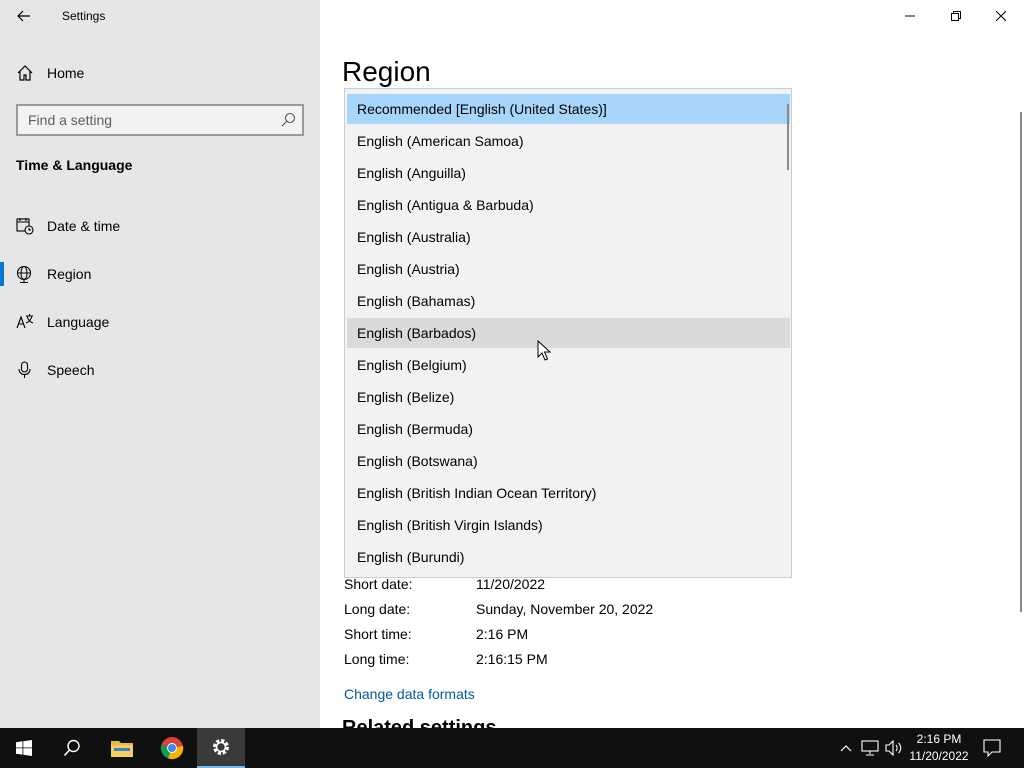 This screenshot has width=1024, height=768. What do you see at coordinates (568, 365) in the screenshot?
I see `dropdown-option: English (Belgium)` at bounding box center [568, 365].